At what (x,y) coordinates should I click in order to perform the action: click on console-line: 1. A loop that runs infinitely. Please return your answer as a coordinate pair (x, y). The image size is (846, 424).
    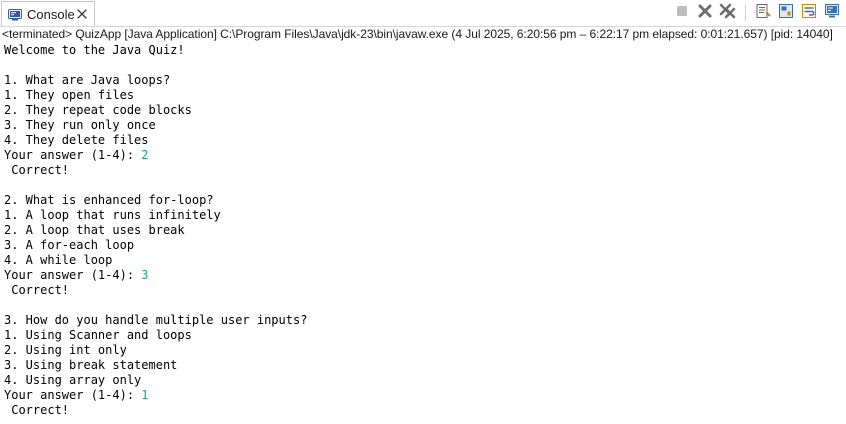
    Looking at the image, I should click on (423, 215).